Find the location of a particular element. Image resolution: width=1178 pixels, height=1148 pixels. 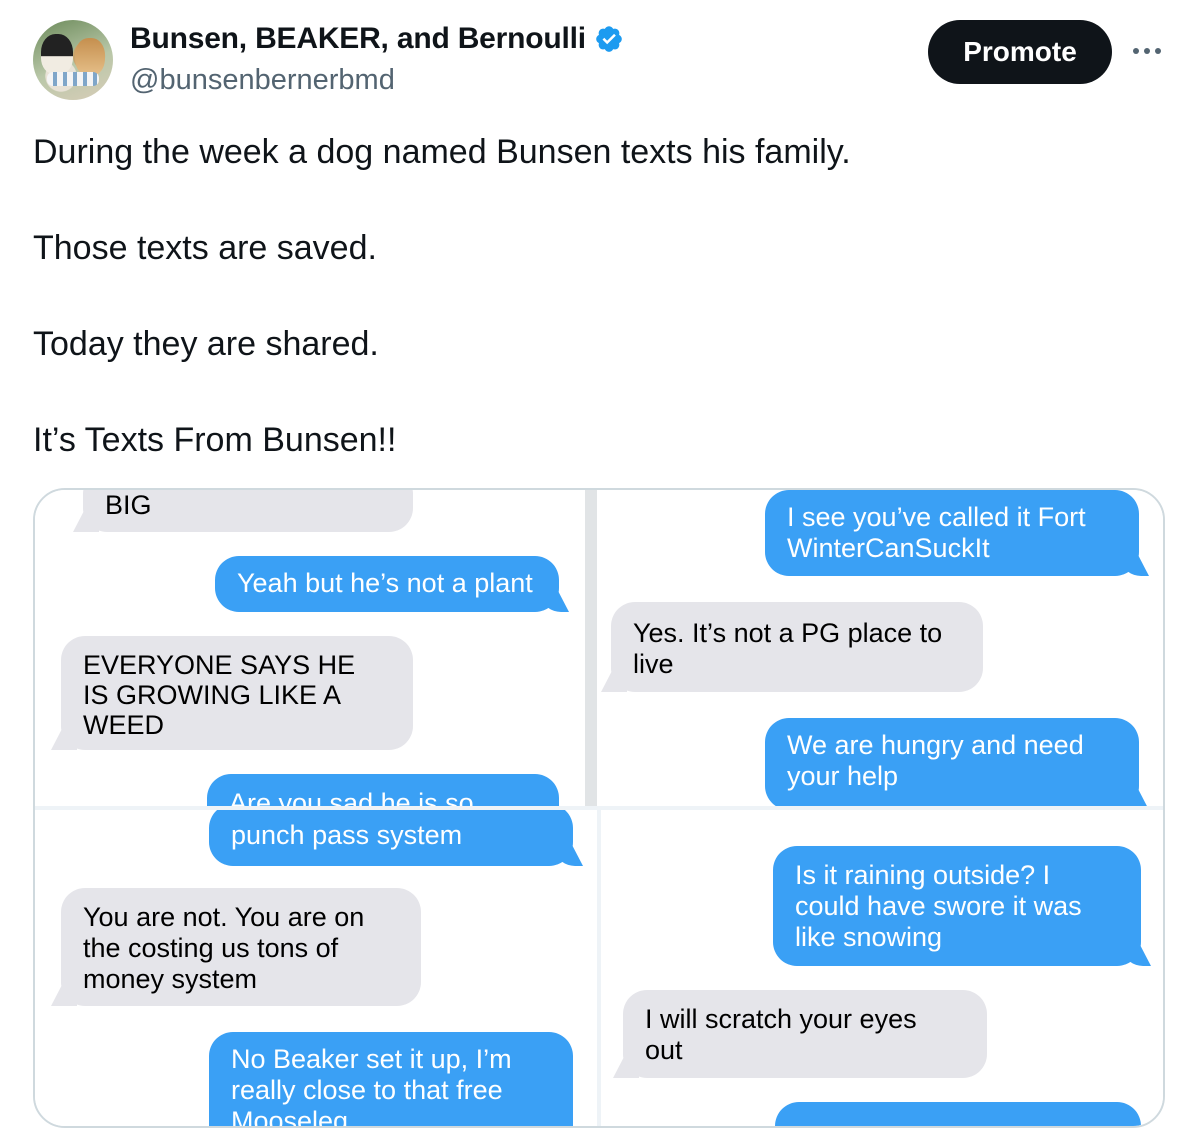

message-text: We are hungry and need your help is located at coordinates (935, 760).